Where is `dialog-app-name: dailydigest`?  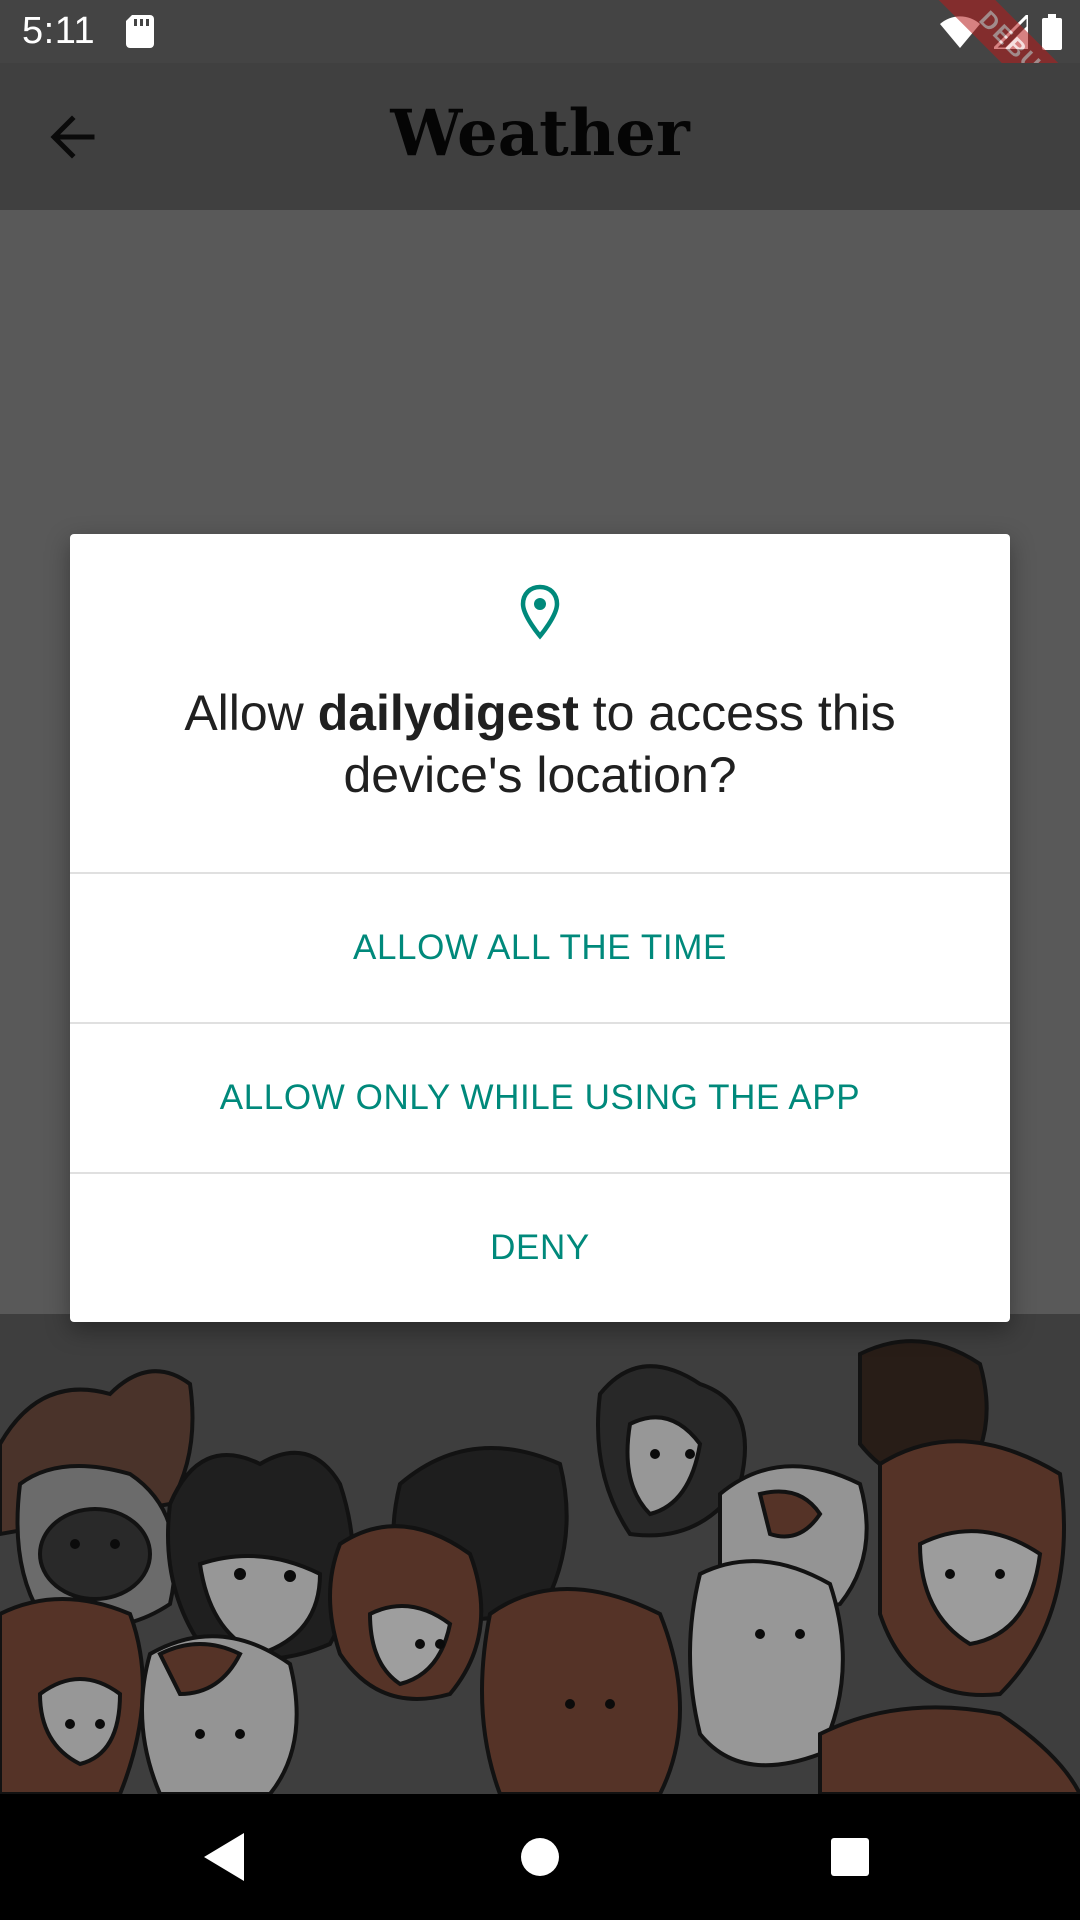 dialog-app-name: dailydigest is located at coordinates (448, 713).